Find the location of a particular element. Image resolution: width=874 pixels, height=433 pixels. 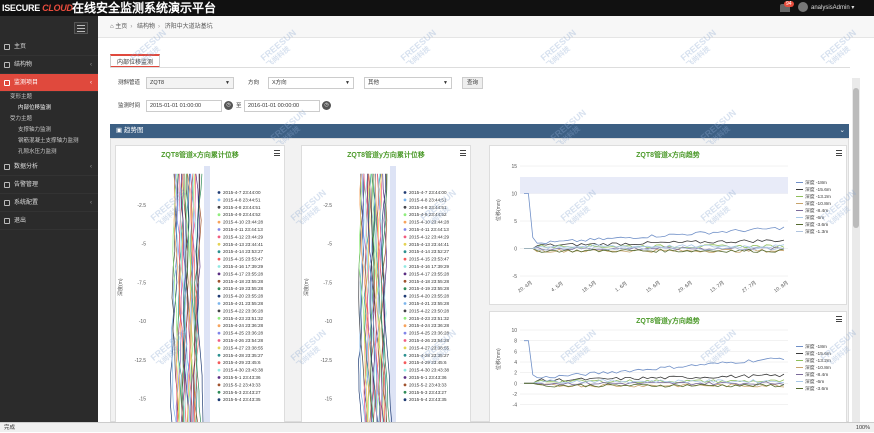

sidebar-item-structure: 结构物 ‹ is located at coordinates (49, 65).